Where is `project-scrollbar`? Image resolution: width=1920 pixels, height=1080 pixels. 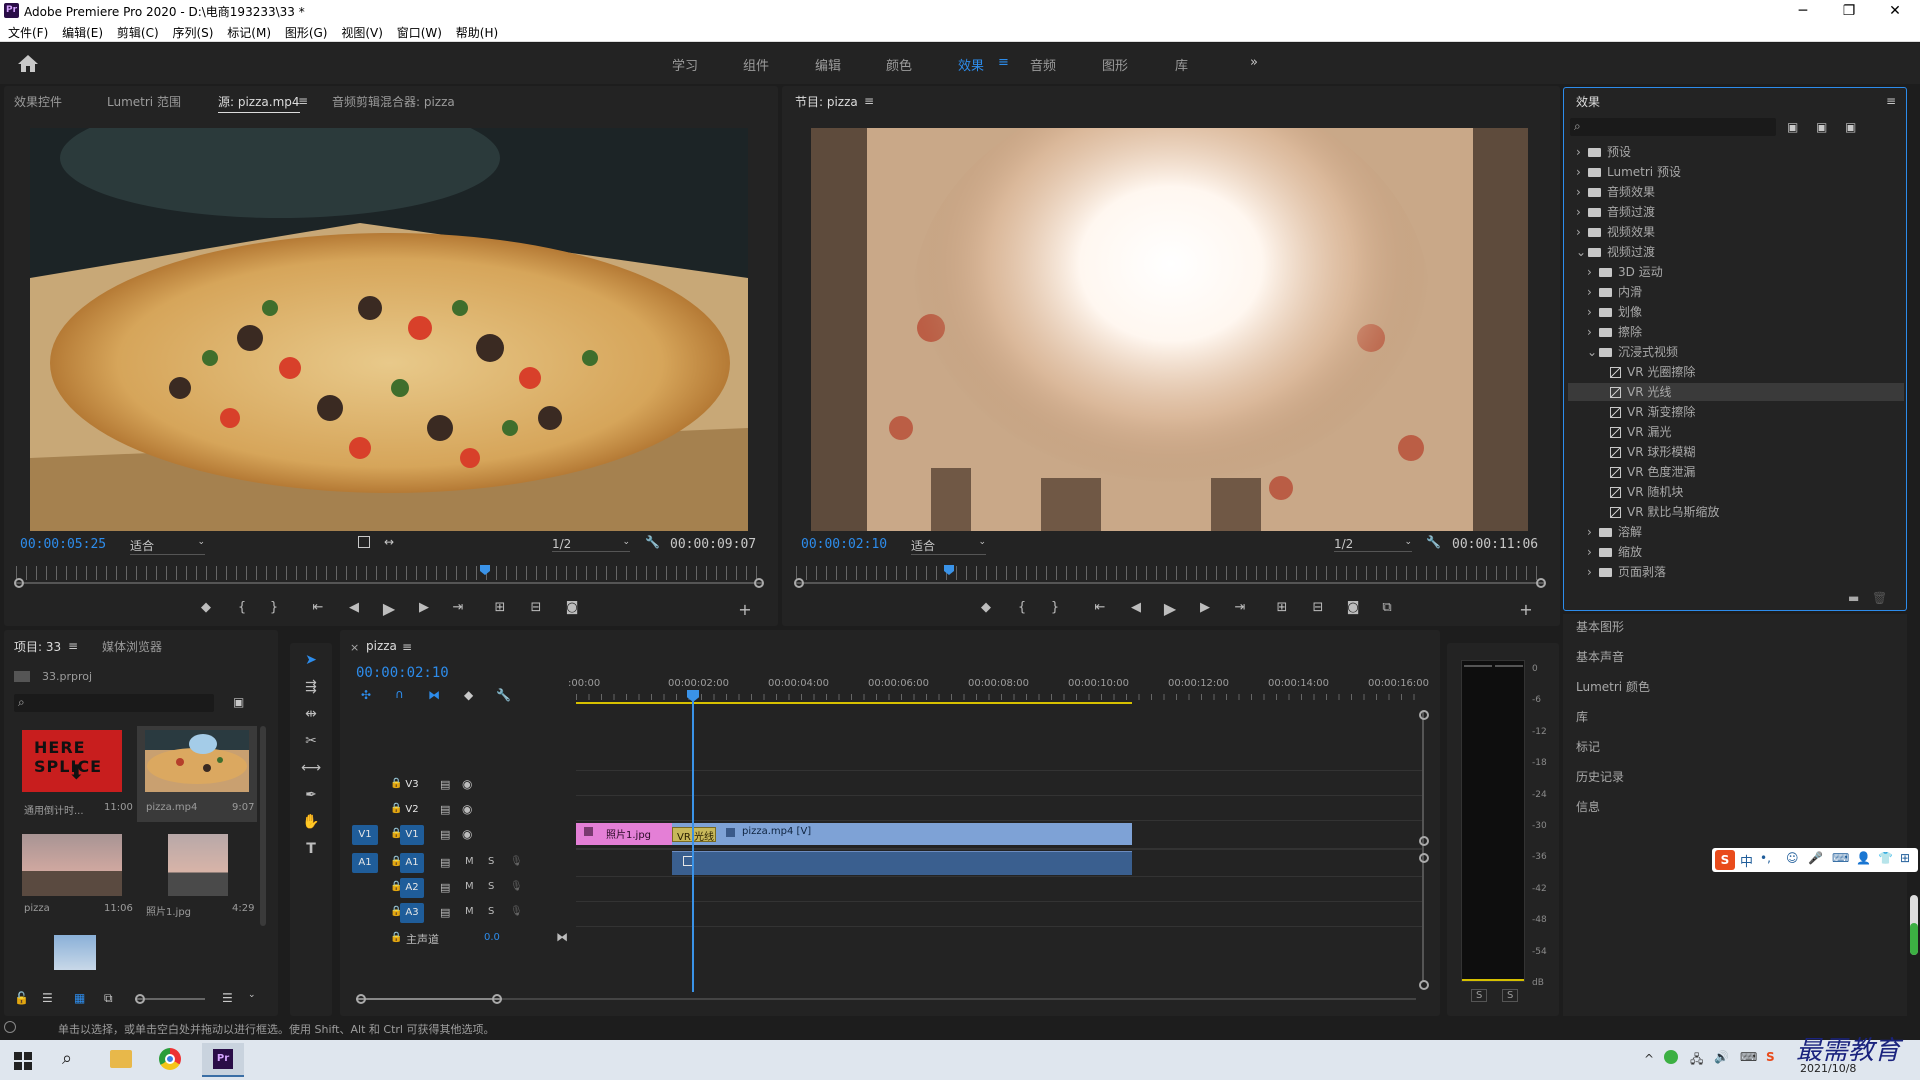 project-scrollbar is located at coordinates (263, 826).